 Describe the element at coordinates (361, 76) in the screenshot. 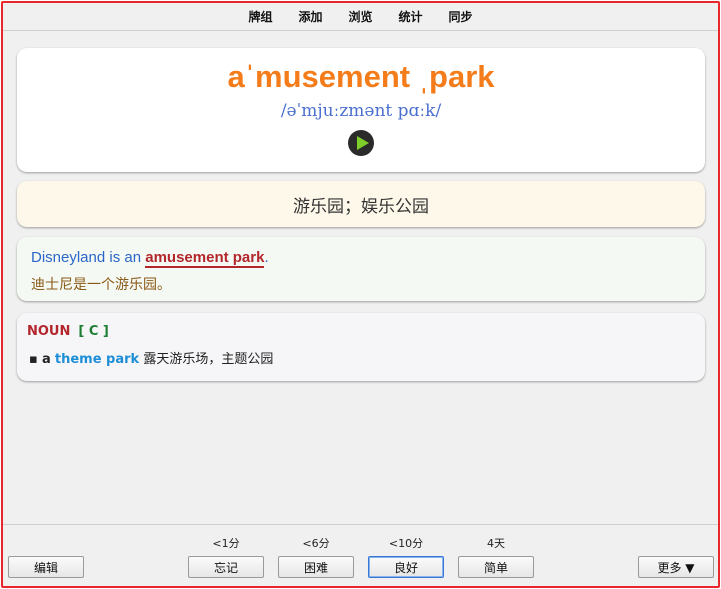

I see `headword: aˈmusement ˌpark` at that location.